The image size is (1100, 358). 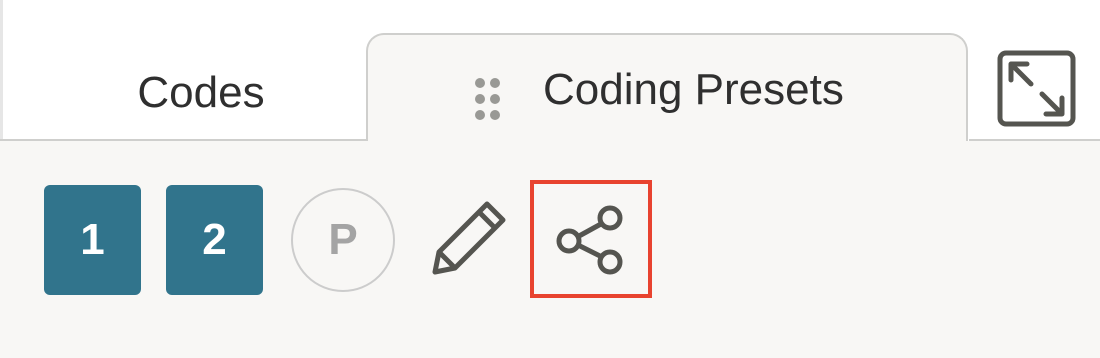 I want to click on preset-2-label: 2, so click(x=214, y=239).